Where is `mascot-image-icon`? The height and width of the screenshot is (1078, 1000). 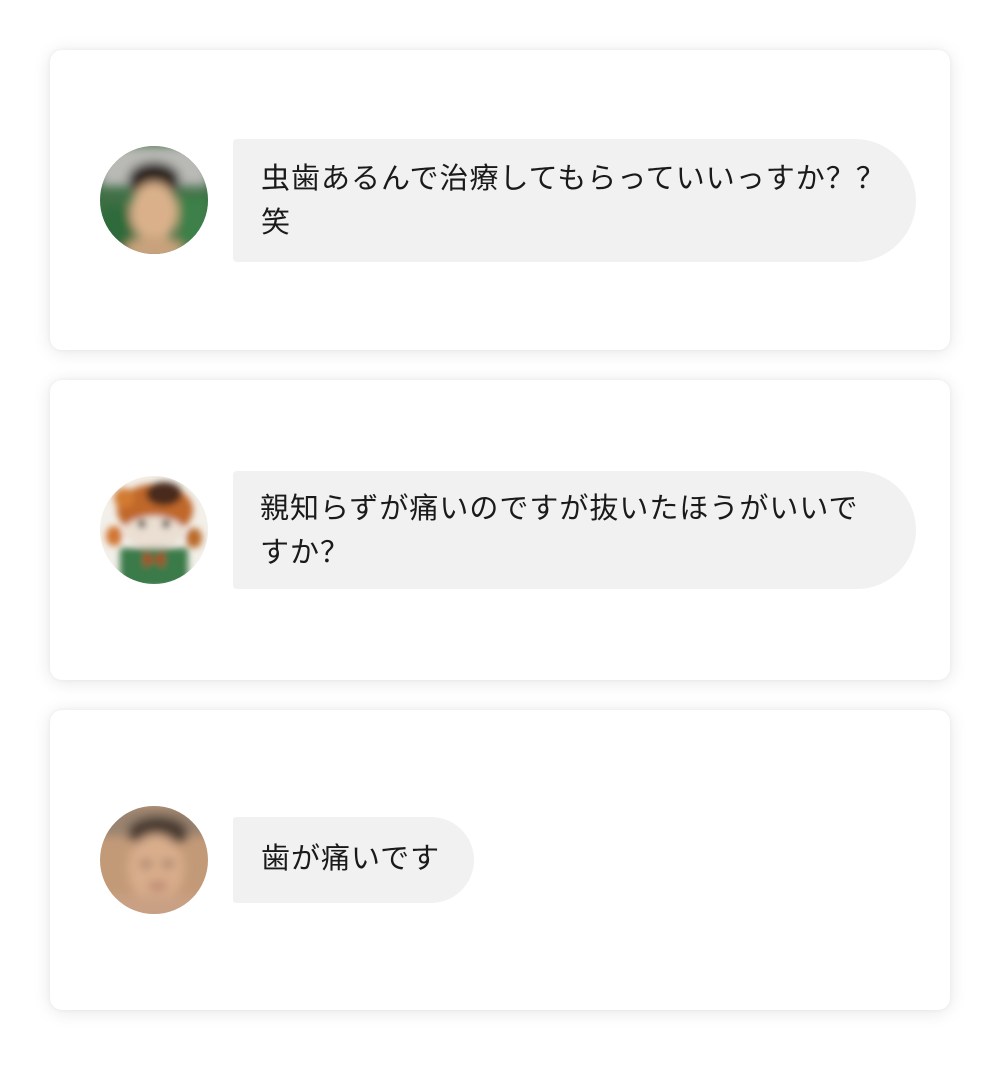
mascot-image-icon is located at coordinates (154, 530).